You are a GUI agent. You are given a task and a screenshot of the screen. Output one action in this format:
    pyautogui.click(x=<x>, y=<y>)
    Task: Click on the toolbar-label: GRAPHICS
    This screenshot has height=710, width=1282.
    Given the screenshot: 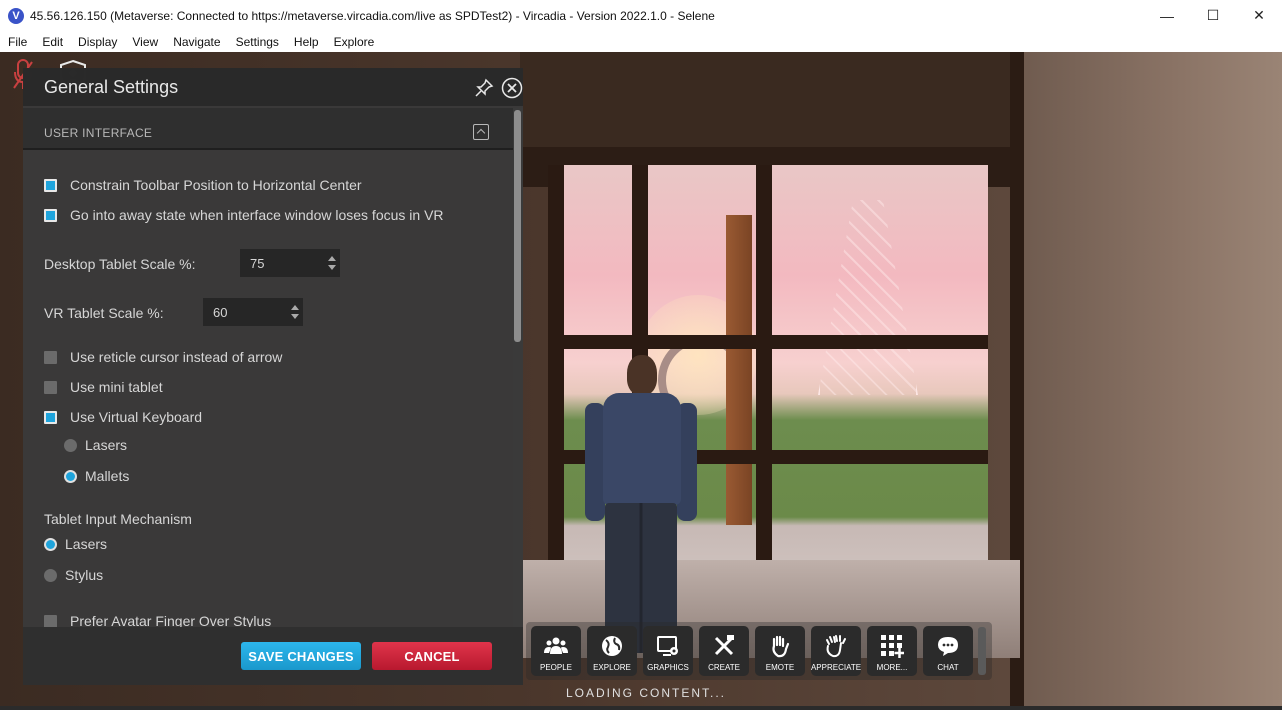 What is the action you would take?
    pyautogui.click(x=668, y=667)
    